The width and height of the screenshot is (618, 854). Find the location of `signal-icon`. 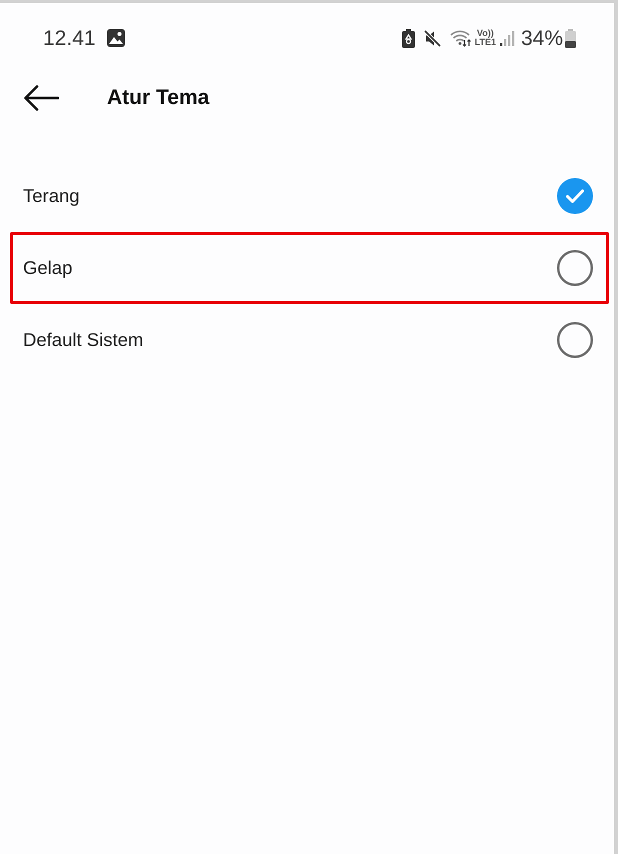

signal-icon is located at coordinates (507, 38).